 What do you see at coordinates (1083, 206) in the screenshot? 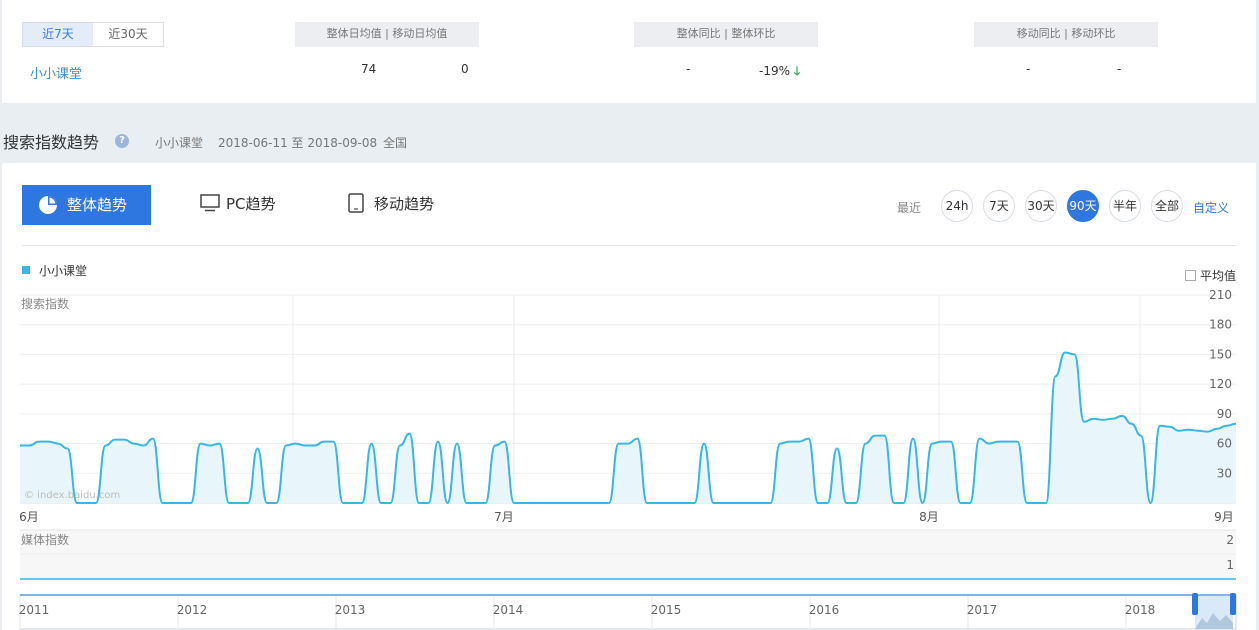
I see `range-90d-button: 90天` at bounding box center [1083, 206].